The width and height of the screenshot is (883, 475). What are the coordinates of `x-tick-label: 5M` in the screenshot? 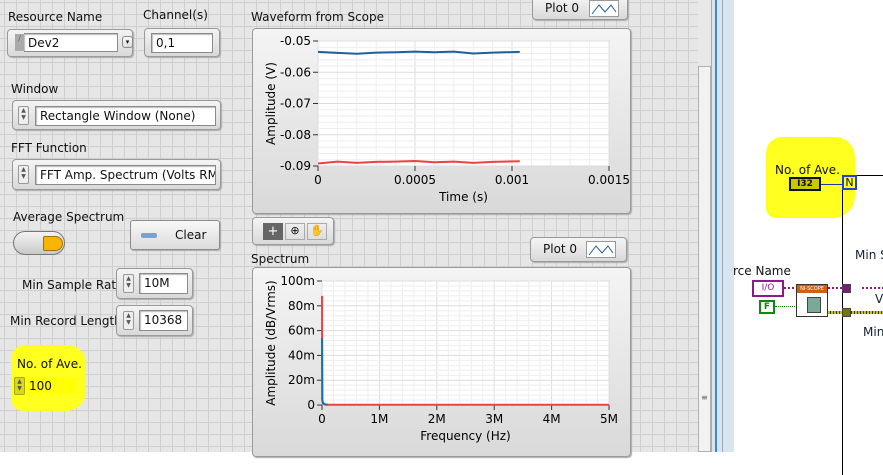 It's located at (609, 419).